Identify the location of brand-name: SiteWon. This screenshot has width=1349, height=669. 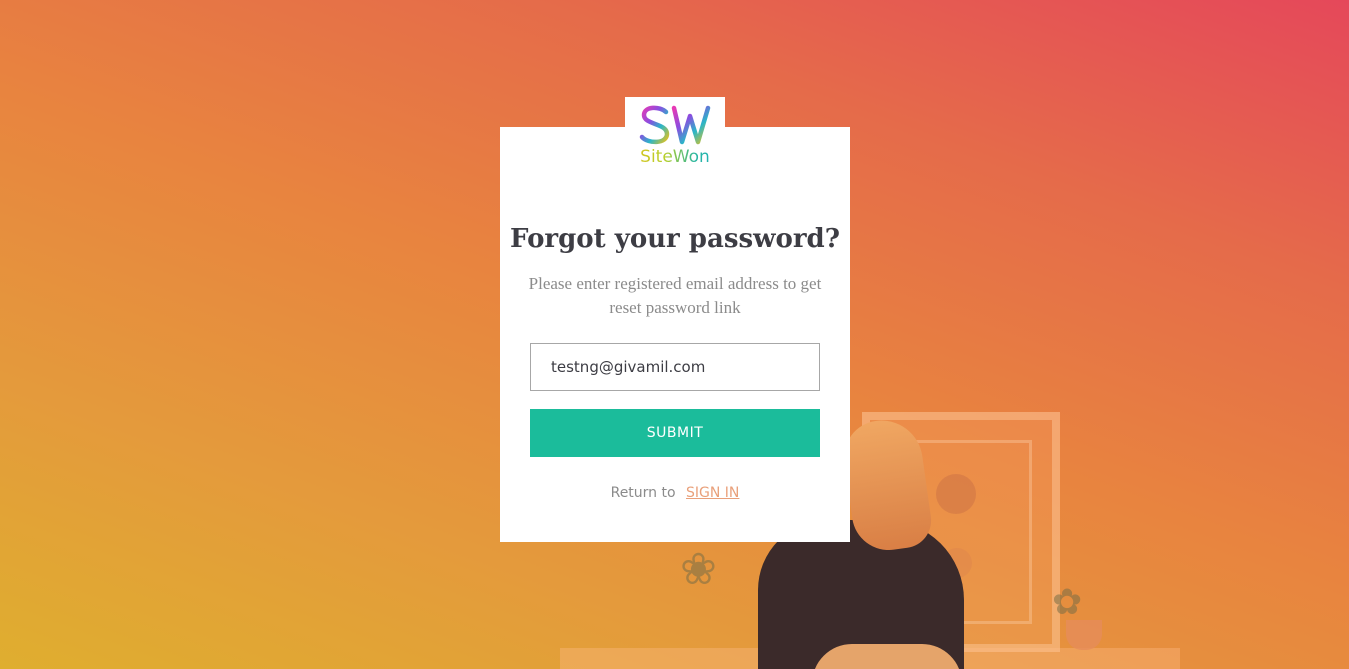
(675, 157).